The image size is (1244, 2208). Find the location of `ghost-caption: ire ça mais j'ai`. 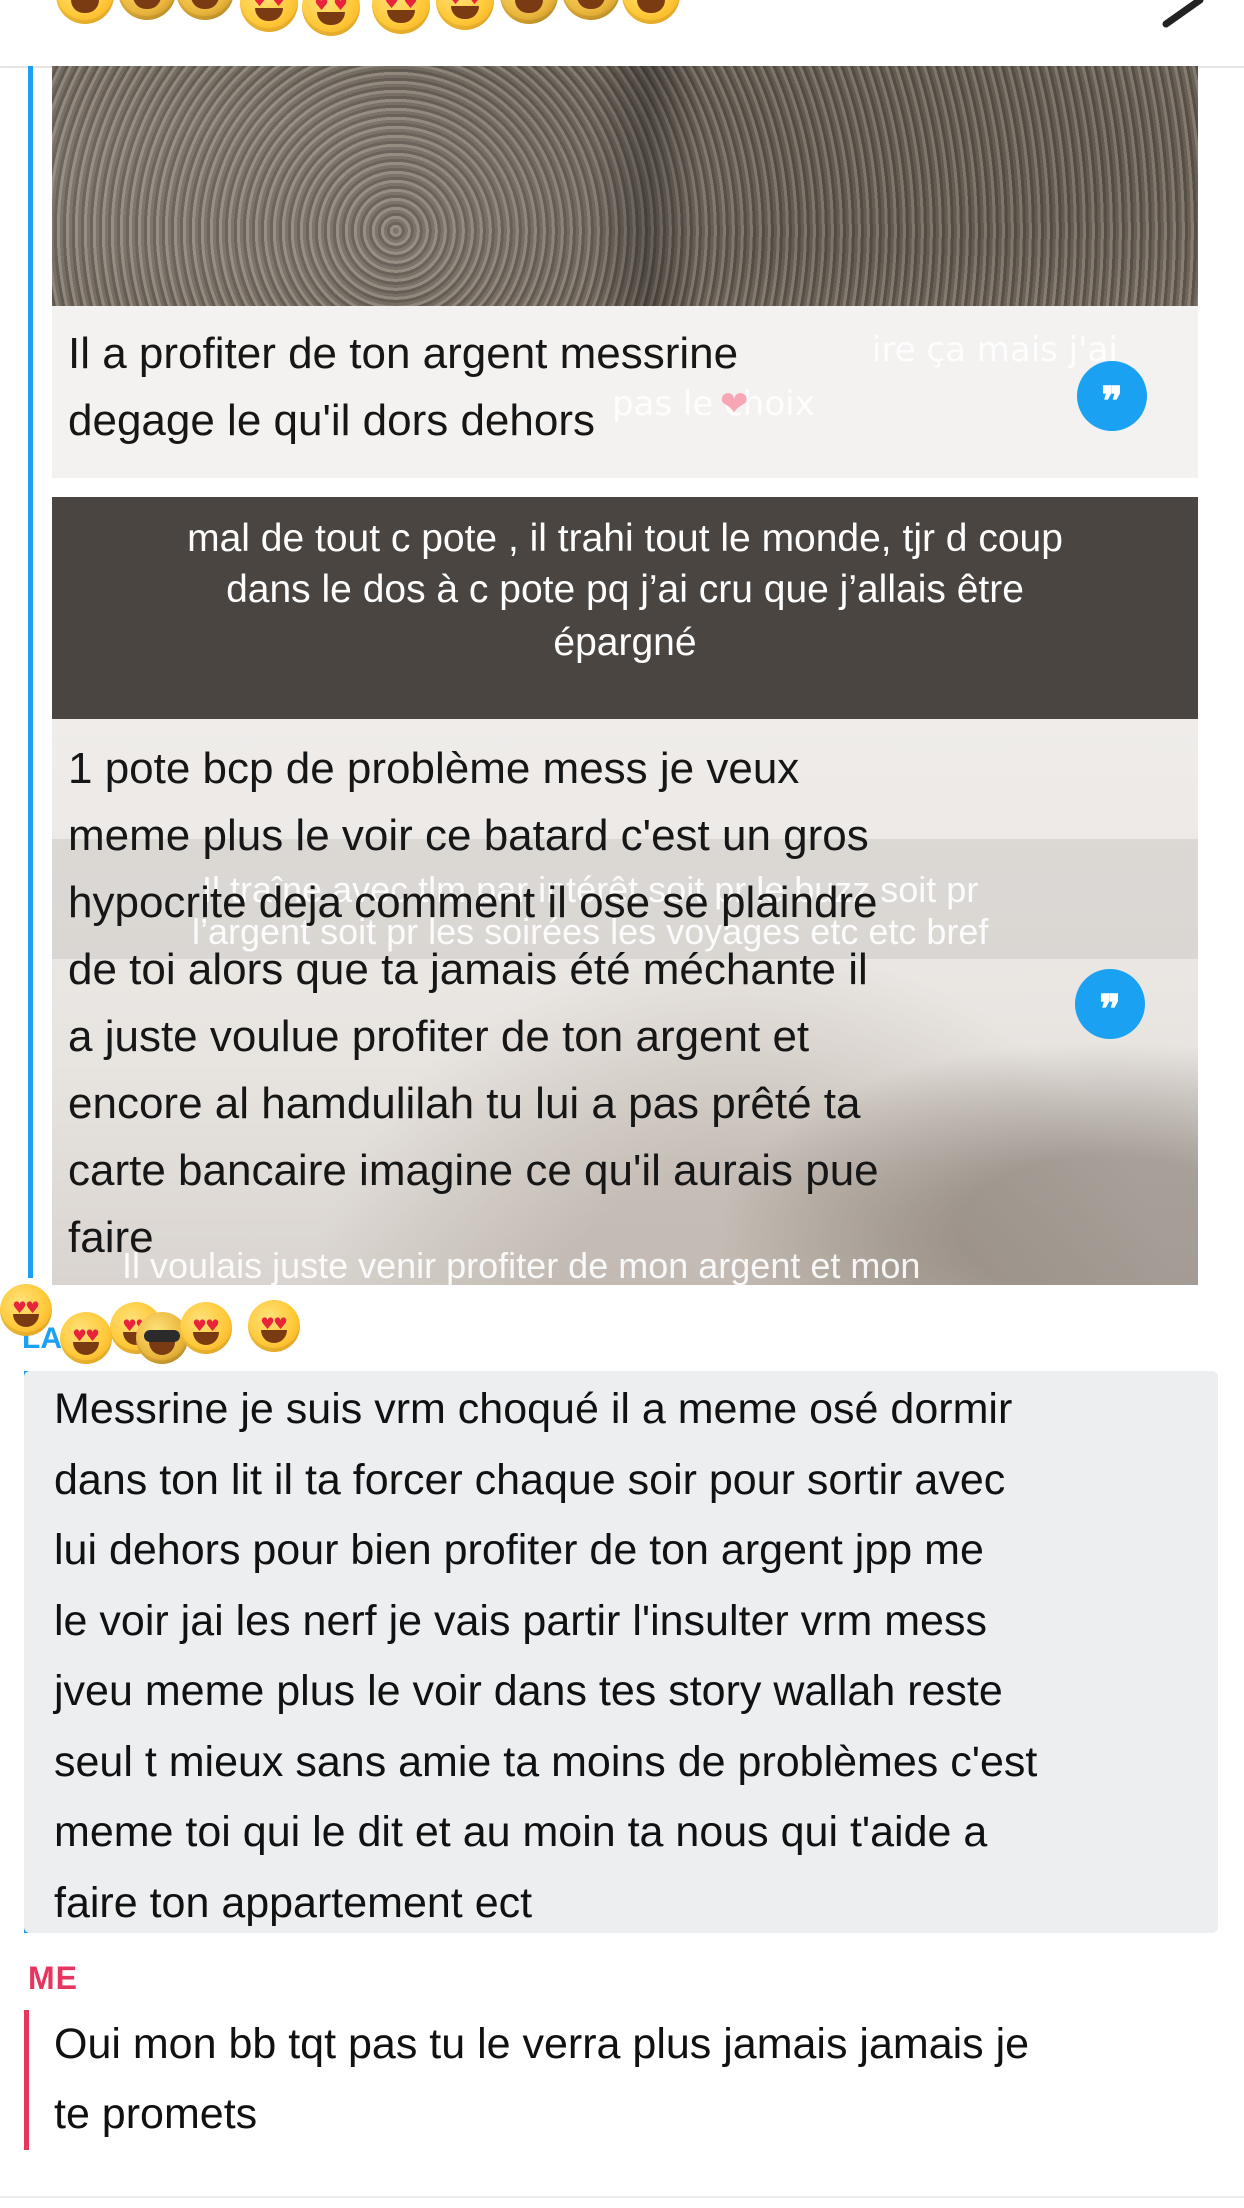

ghost-caption: ire ça mais j'ai is located at coordinates (995, 350).